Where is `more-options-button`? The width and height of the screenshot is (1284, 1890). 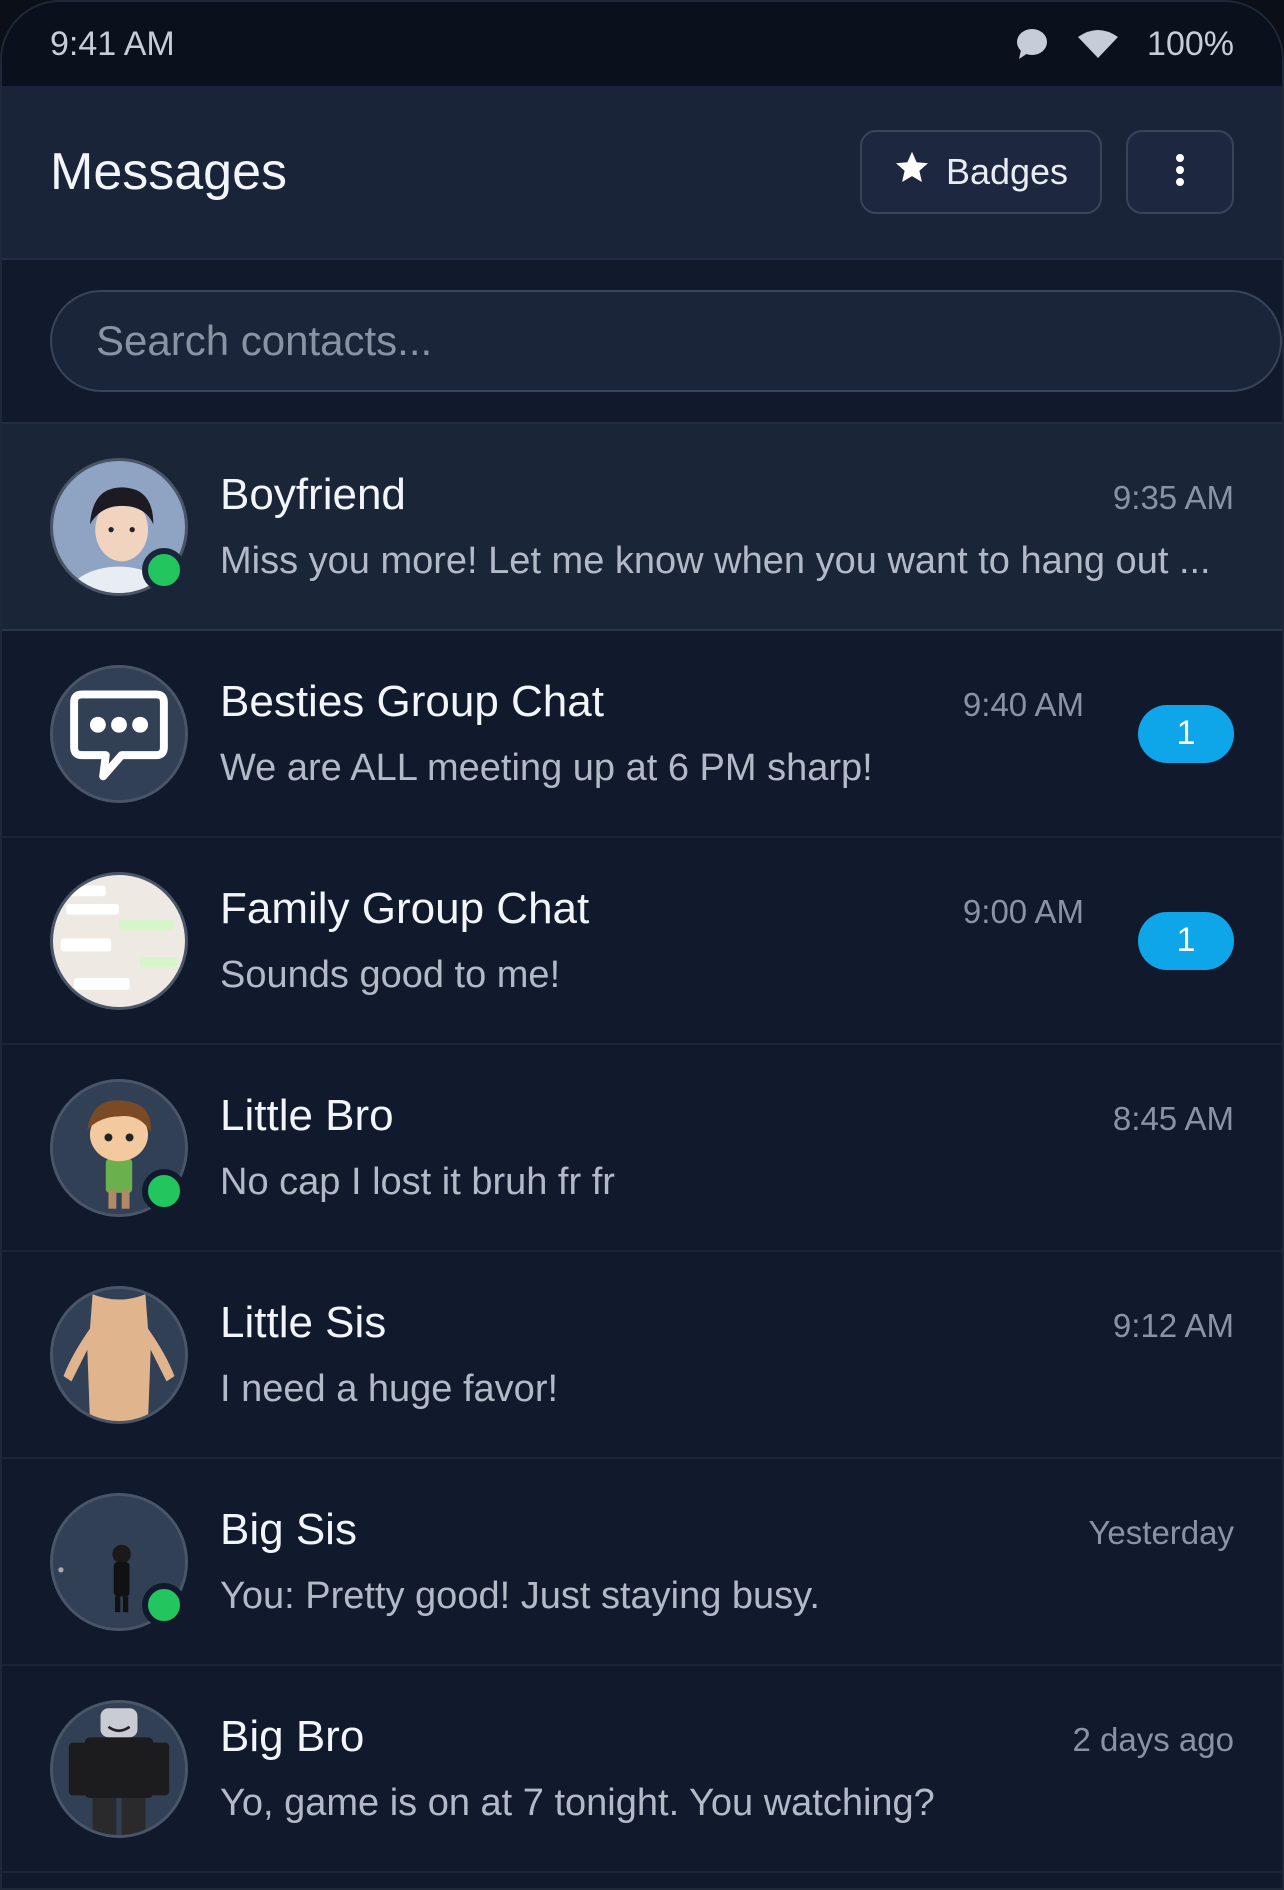 more-options-button is located at coordinates (1180, 172).